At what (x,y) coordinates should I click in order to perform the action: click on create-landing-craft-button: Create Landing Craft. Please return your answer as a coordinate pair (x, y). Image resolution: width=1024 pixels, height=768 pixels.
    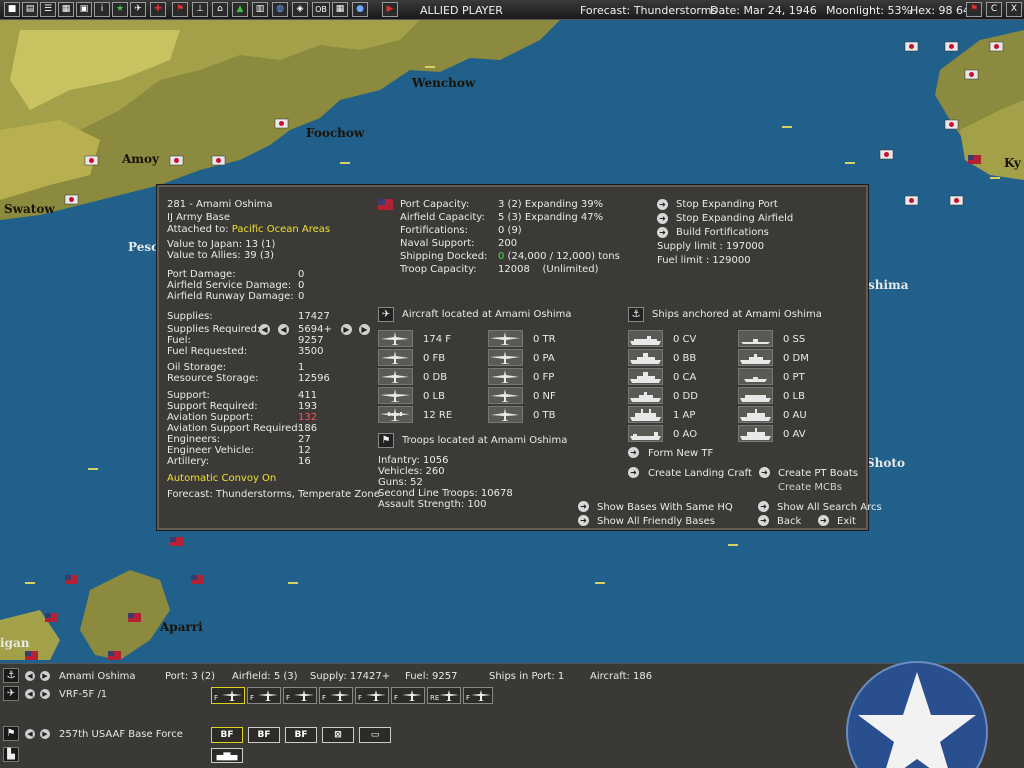
    Looking at the image, I should click on (700, 473).